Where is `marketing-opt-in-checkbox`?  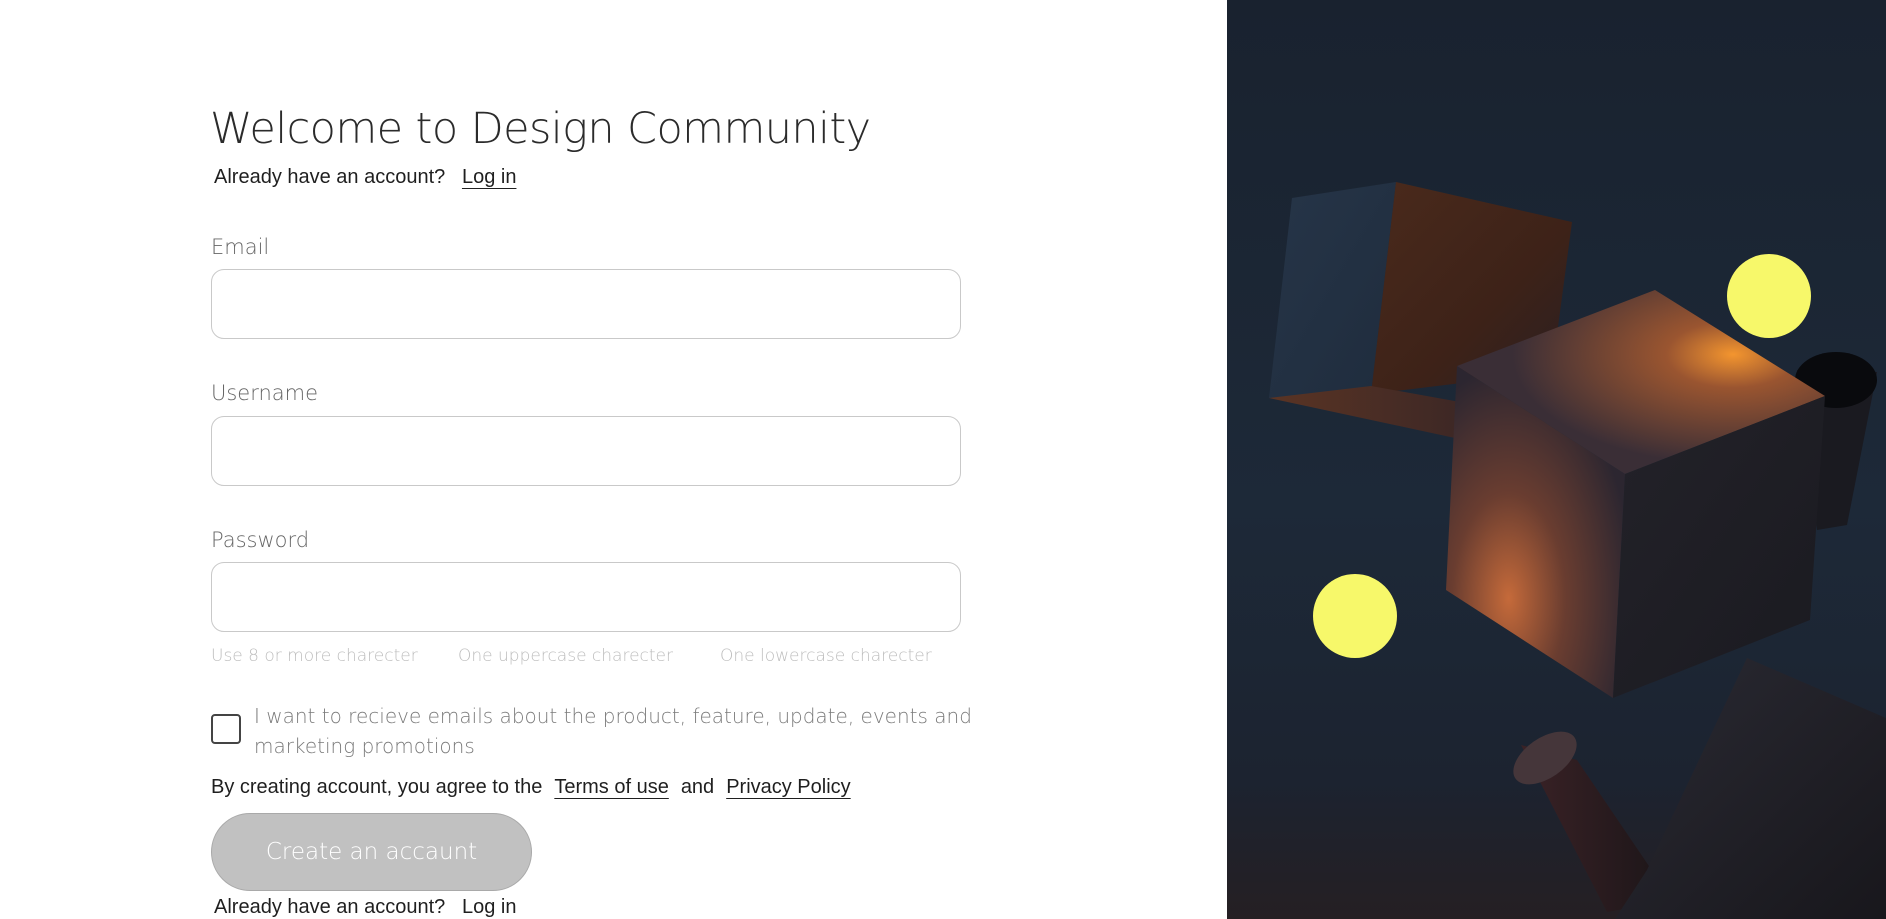
marketing-opt-in-checkbox is located at coordinates (226, 729).